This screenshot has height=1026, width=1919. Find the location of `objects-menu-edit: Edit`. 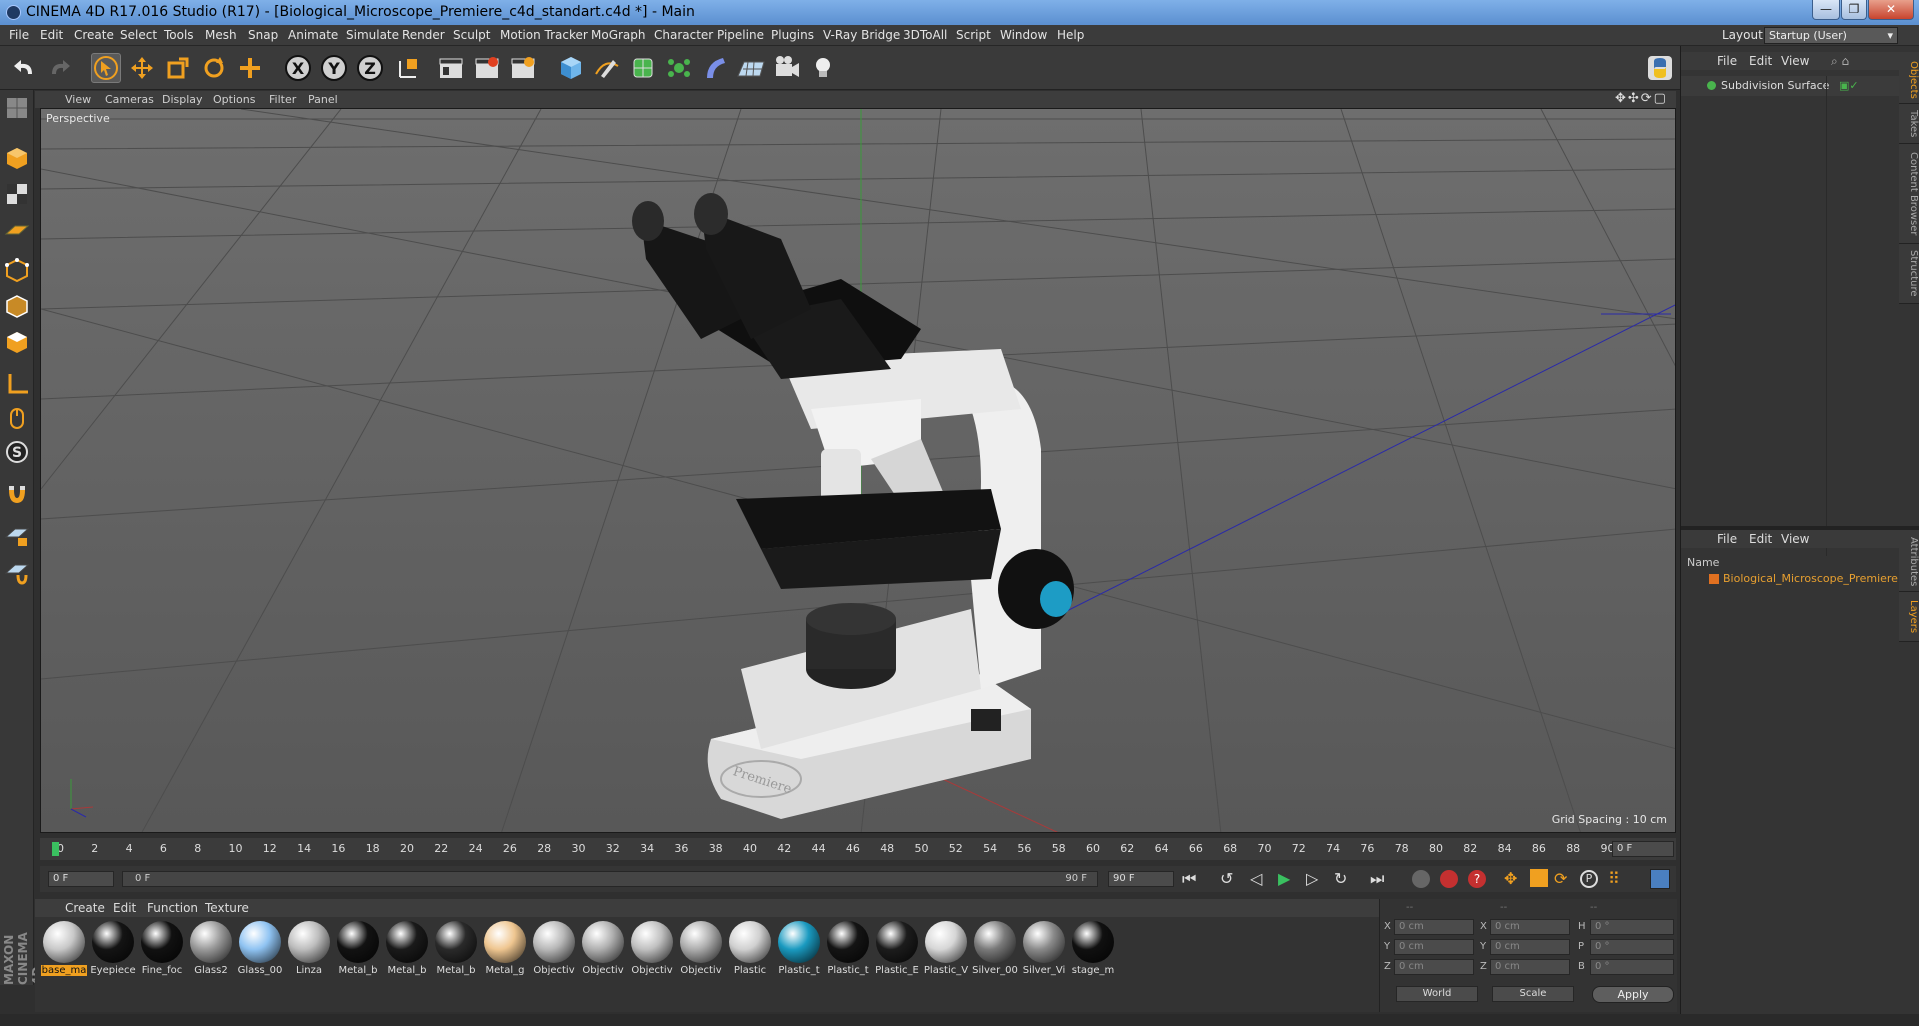

objects-menu-edit: Edit is located at coordinates (1760, 61).